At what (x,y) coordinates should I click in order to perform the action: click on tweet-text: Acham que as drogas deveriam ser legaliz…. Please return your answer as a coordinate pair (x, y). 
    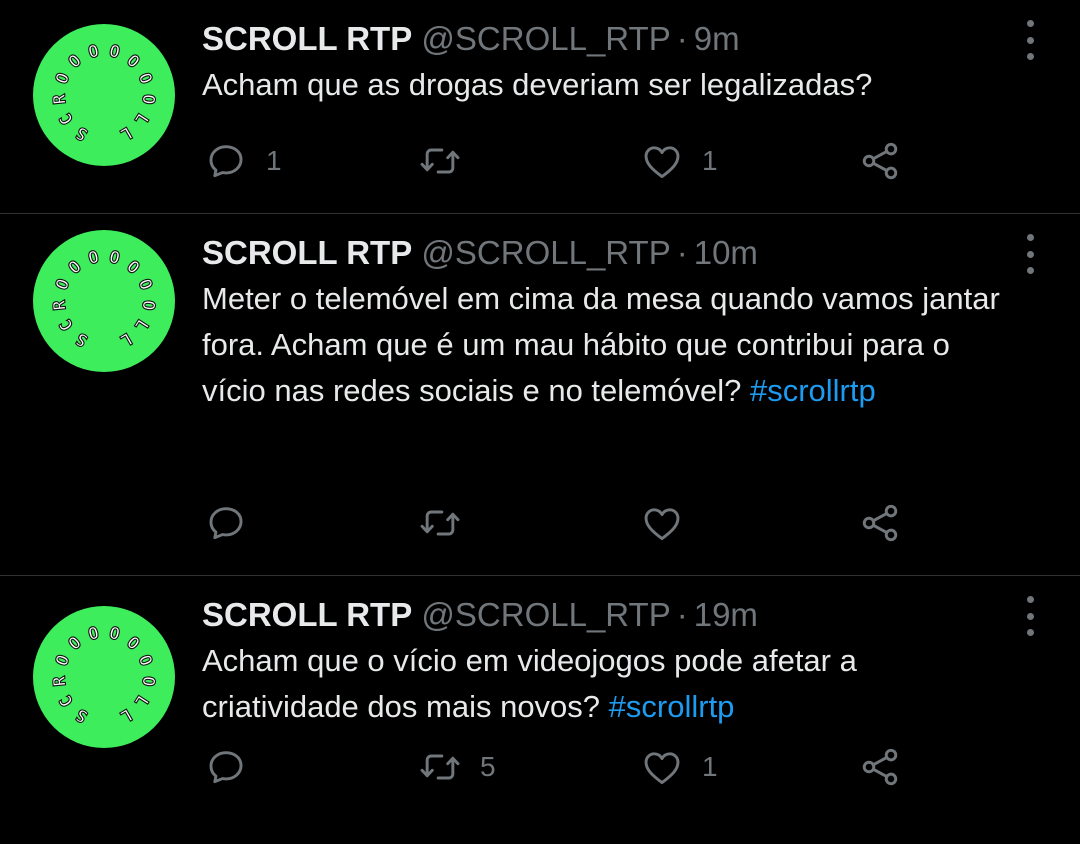
    Looking at the image, I should click on (606, 85).